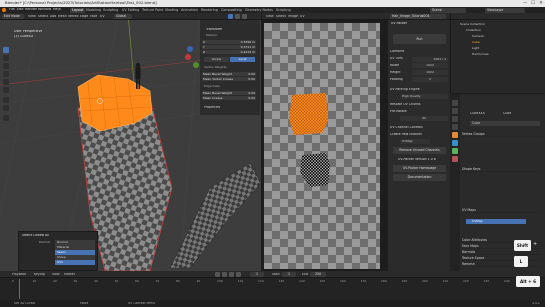 The width and height of the screenshot is (545, 307). Describe the element at coordinates (32, 17) in the screenshot. I see `viewport-menu-view: View` at that location.